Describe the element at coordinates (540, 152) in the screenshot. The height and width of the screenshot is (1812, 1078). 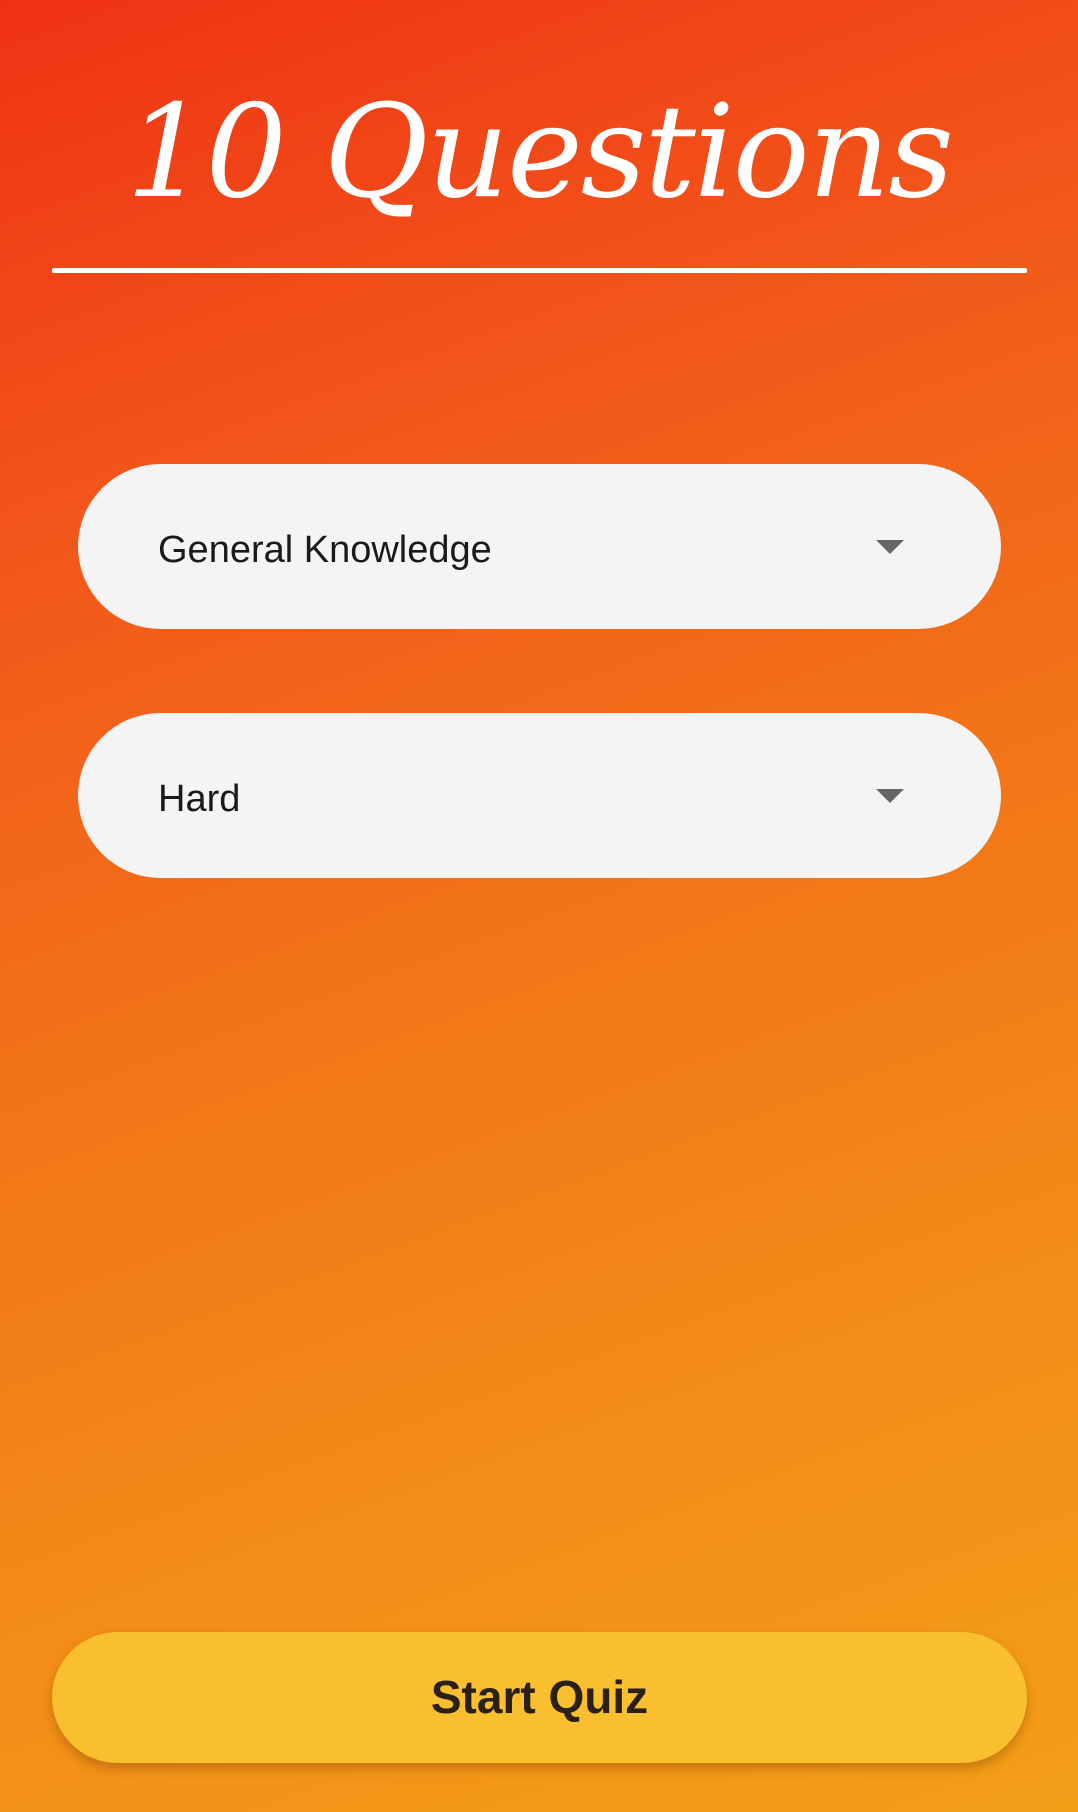
I see `page-title: 10 Questions` at that location.